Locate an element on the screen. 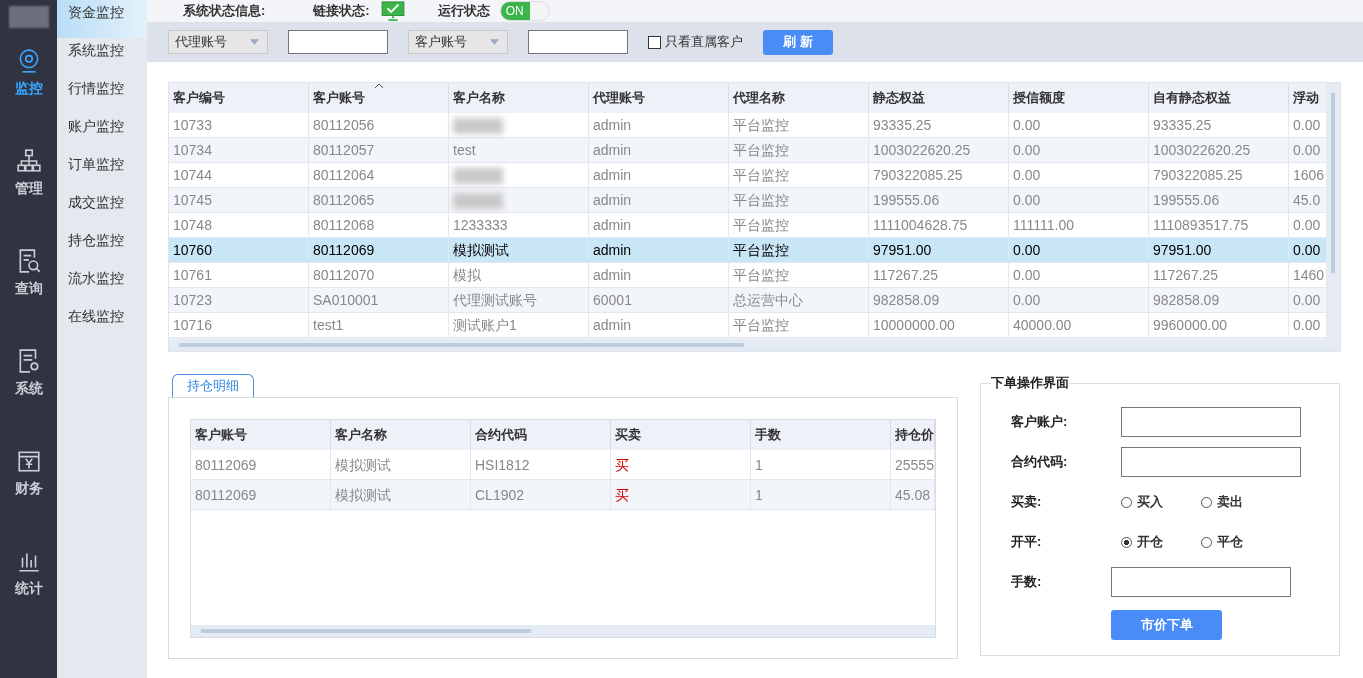 This screenshot has height=678, width=1363. logo-placeholder is located at coordinates (28, 17).